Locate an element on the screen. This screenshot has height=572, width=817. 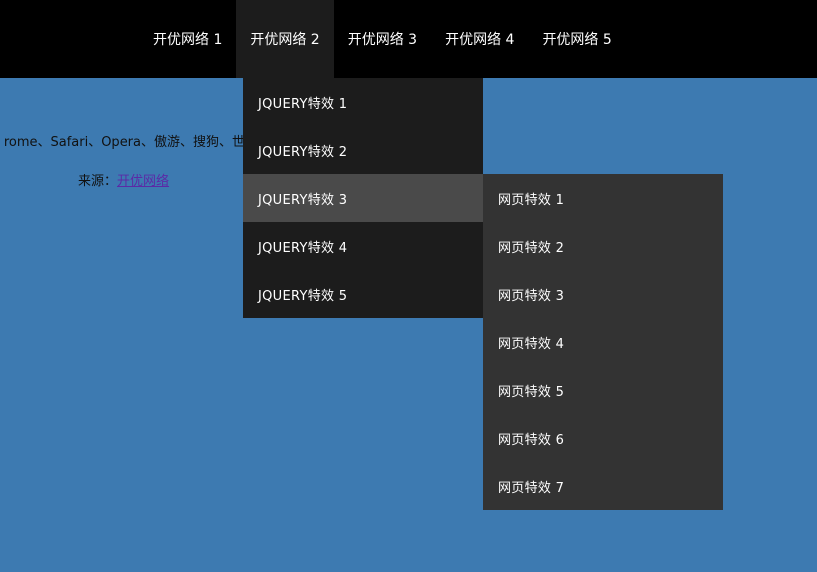
submenu-item-3: JQUERY特效 3 is located at coordinates (363, 198).